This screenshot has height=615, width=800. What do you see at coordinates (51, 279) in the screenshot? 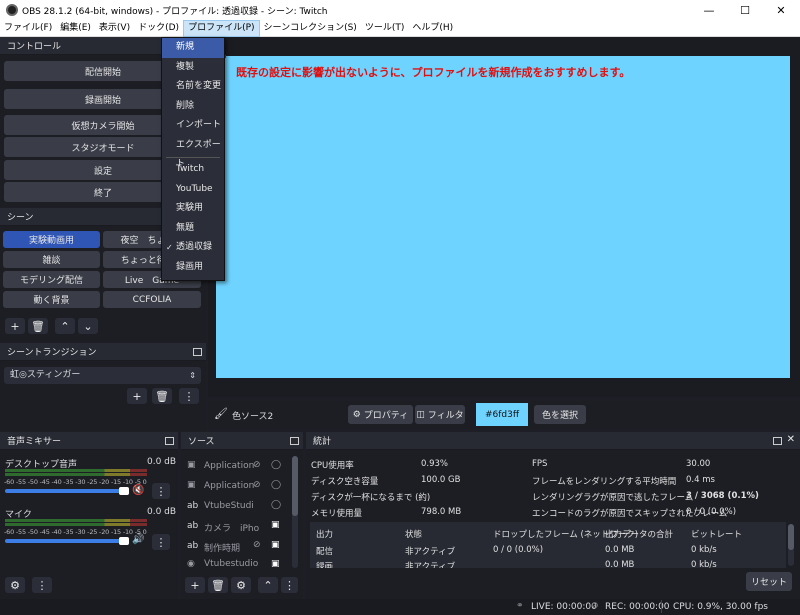
I see `scene-item: モデリング配信` at bounding box center [51, 279].